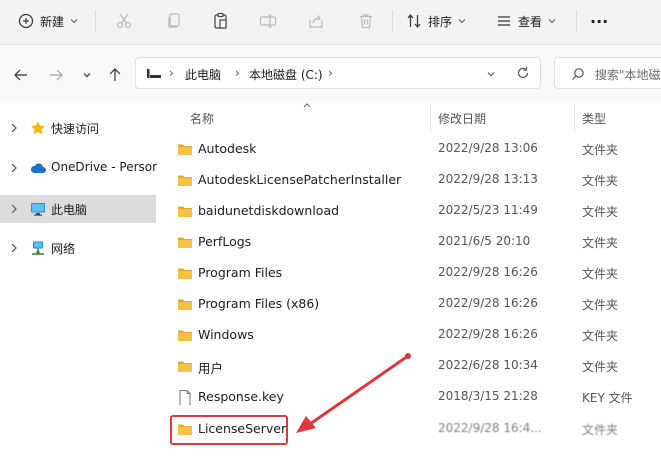 The width and height of the screenshot is (661, 458). I want to click on file-row: Program Files 2022/9/28 16:26 文件夹, so click(414, 273).